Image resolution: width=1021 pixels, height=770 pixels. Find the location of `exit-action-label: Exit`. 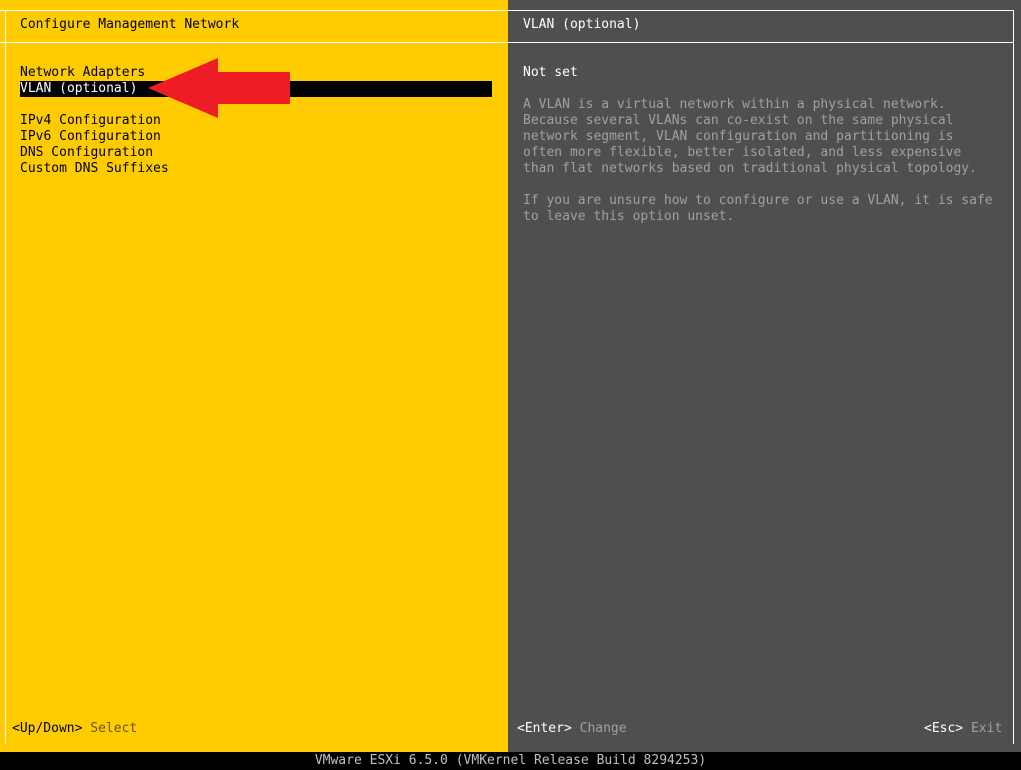

exit-action-label: Exit is located at coordinates (986, 728).